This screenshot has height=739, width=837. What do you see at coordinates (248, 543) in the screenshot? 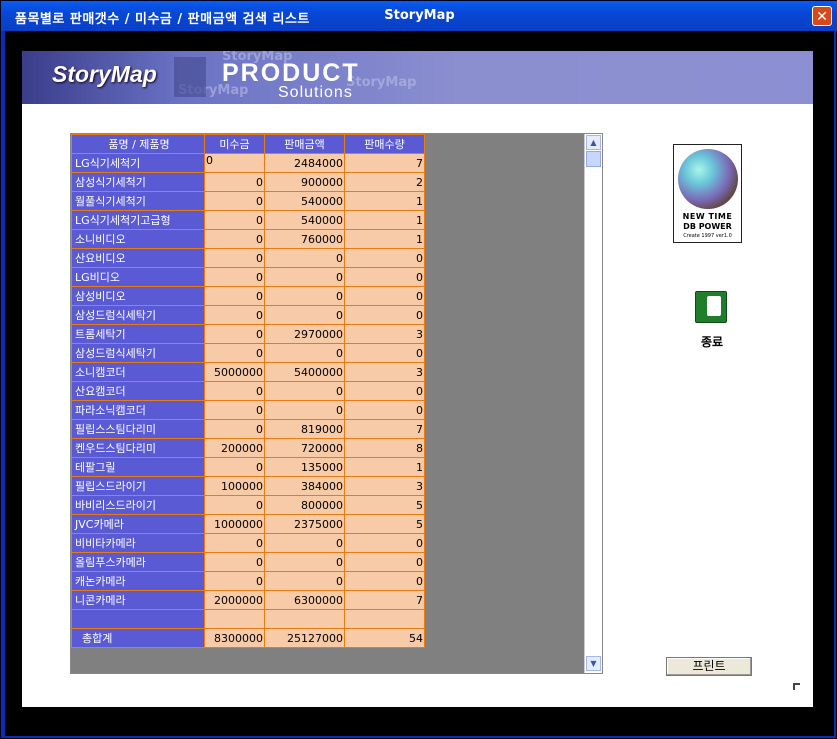
I see `table-row: 비비타카메라 0 0 0` at bounding box center [248, 543].